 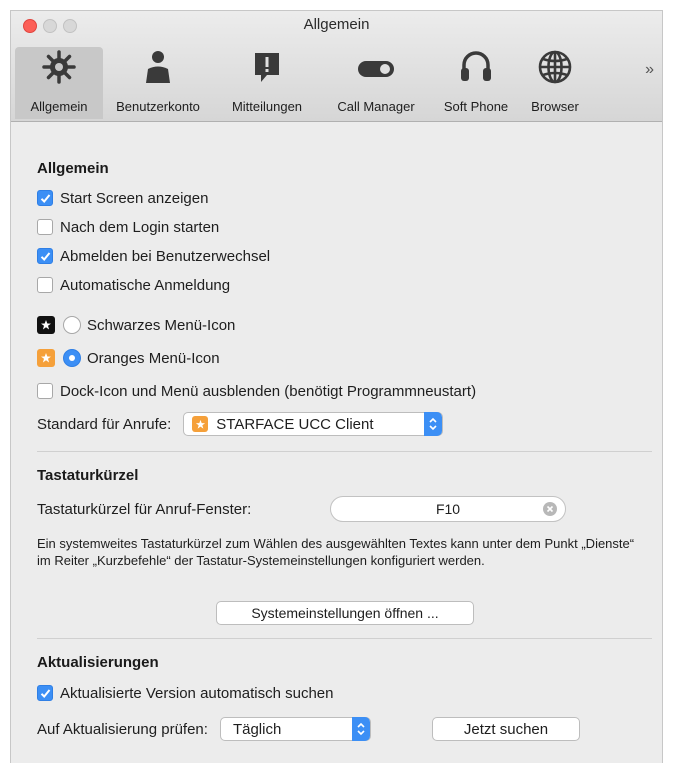 I want to click on auto-login-label: Automatische Anmeldung, so click(x=145, y=285).